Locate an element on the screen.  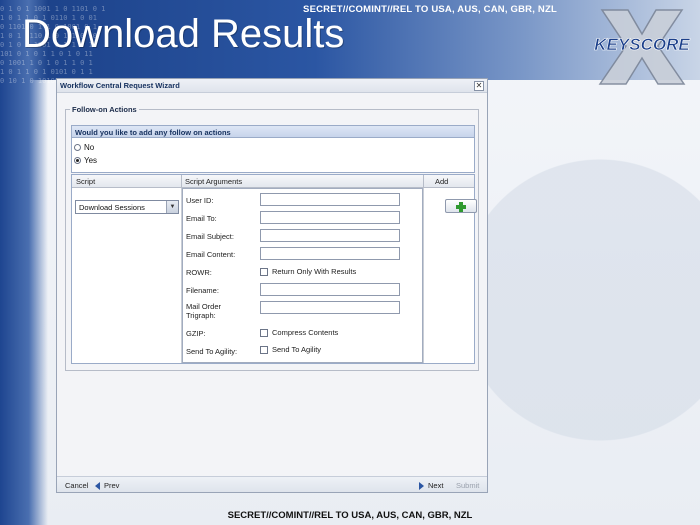
arg-label-mail-order-trigraph: Mail Order Trigraph: is located at coordinates (204, 311).